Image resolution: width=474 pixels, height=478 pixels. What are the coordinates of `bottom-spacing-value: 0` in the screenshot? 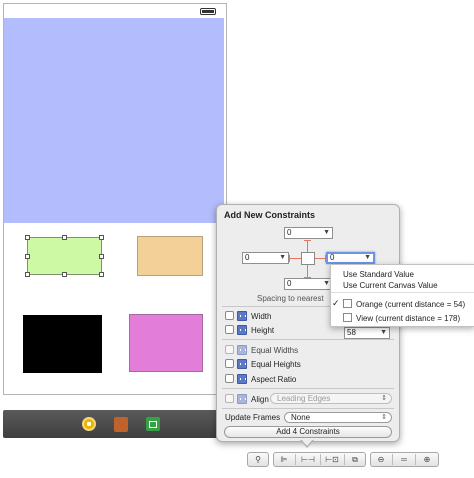 It's located at (289, 283).